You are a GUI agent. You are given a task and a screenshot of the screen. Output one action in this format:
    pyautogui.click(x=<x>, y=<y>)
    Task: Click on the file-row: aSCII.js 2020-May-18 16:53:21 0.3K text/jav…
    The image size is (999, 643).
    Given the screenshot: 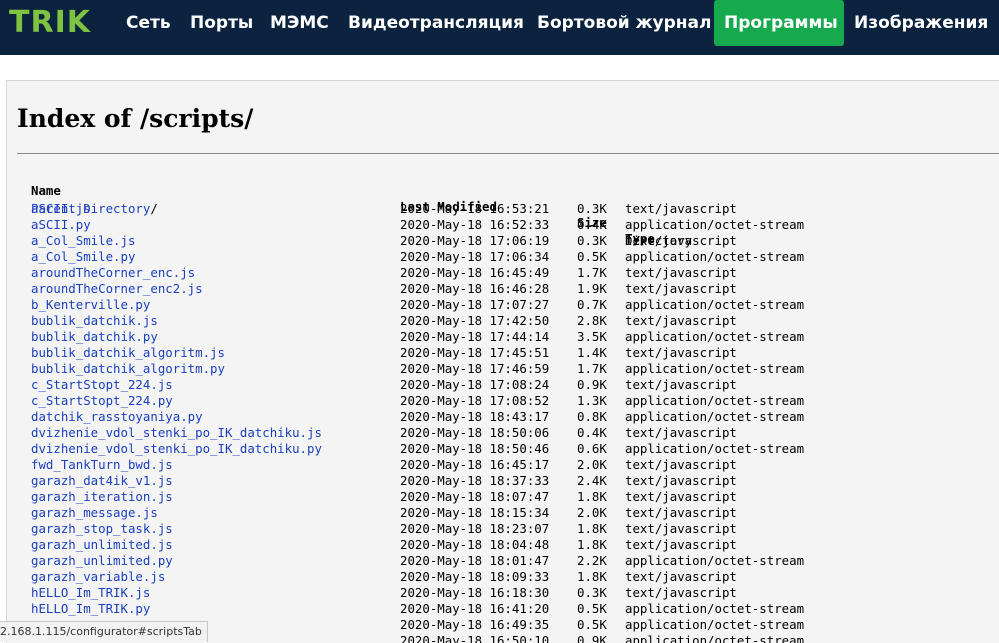 What is the action you would take?
    pyautogui.click(x=384, y=209)
    